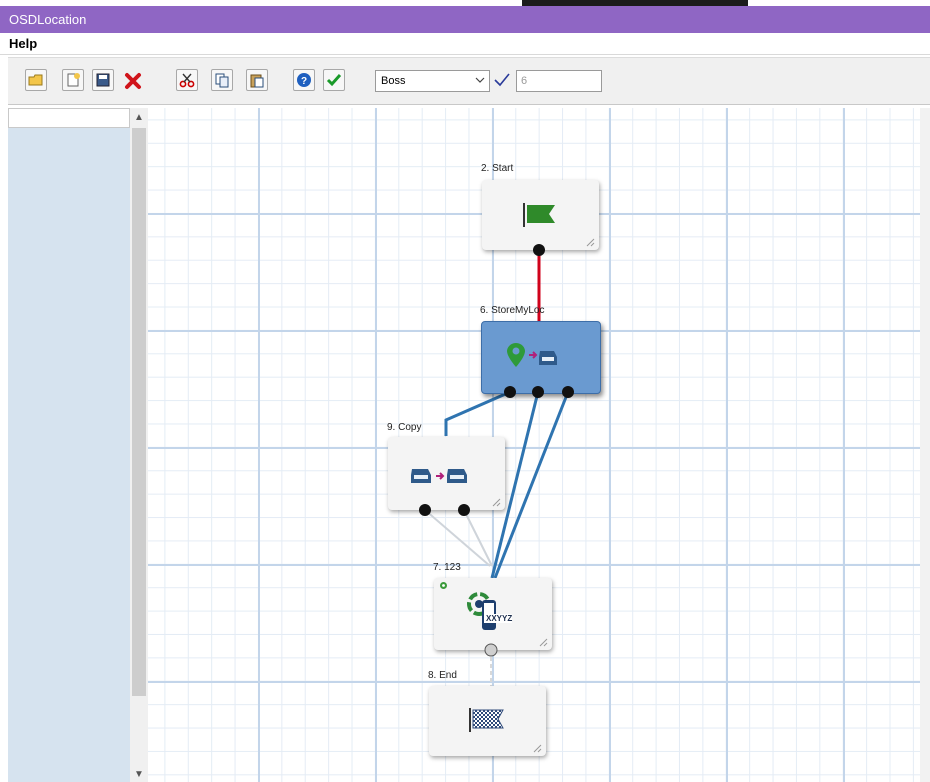  Describe the element at coordinates (496, 450) in the screenshot. I see `diagram-ports` at that location.